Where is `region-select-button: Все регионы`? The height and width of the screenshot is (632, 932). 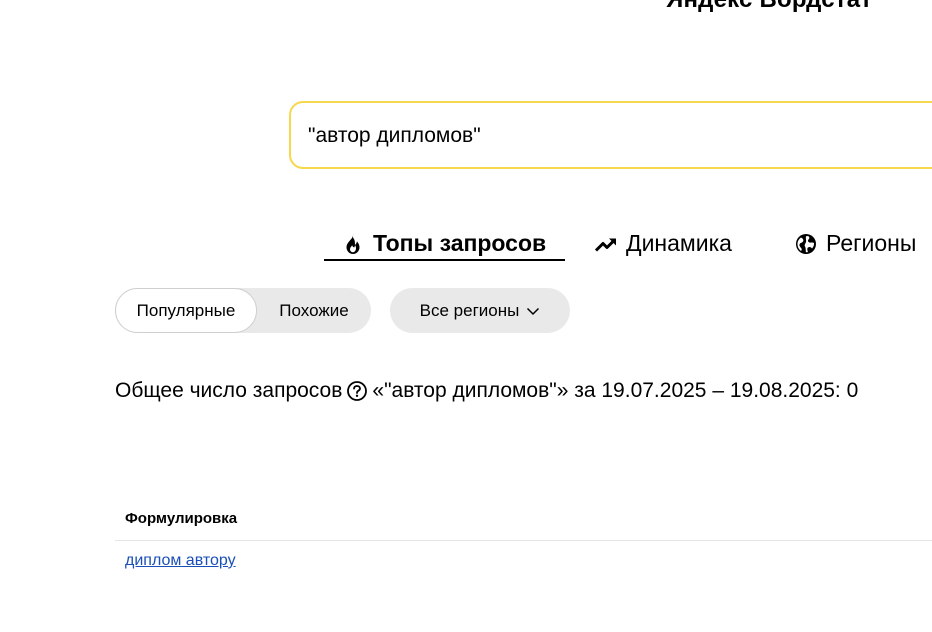
region-select-button: Все регионы is located at coordinates (480, 310).